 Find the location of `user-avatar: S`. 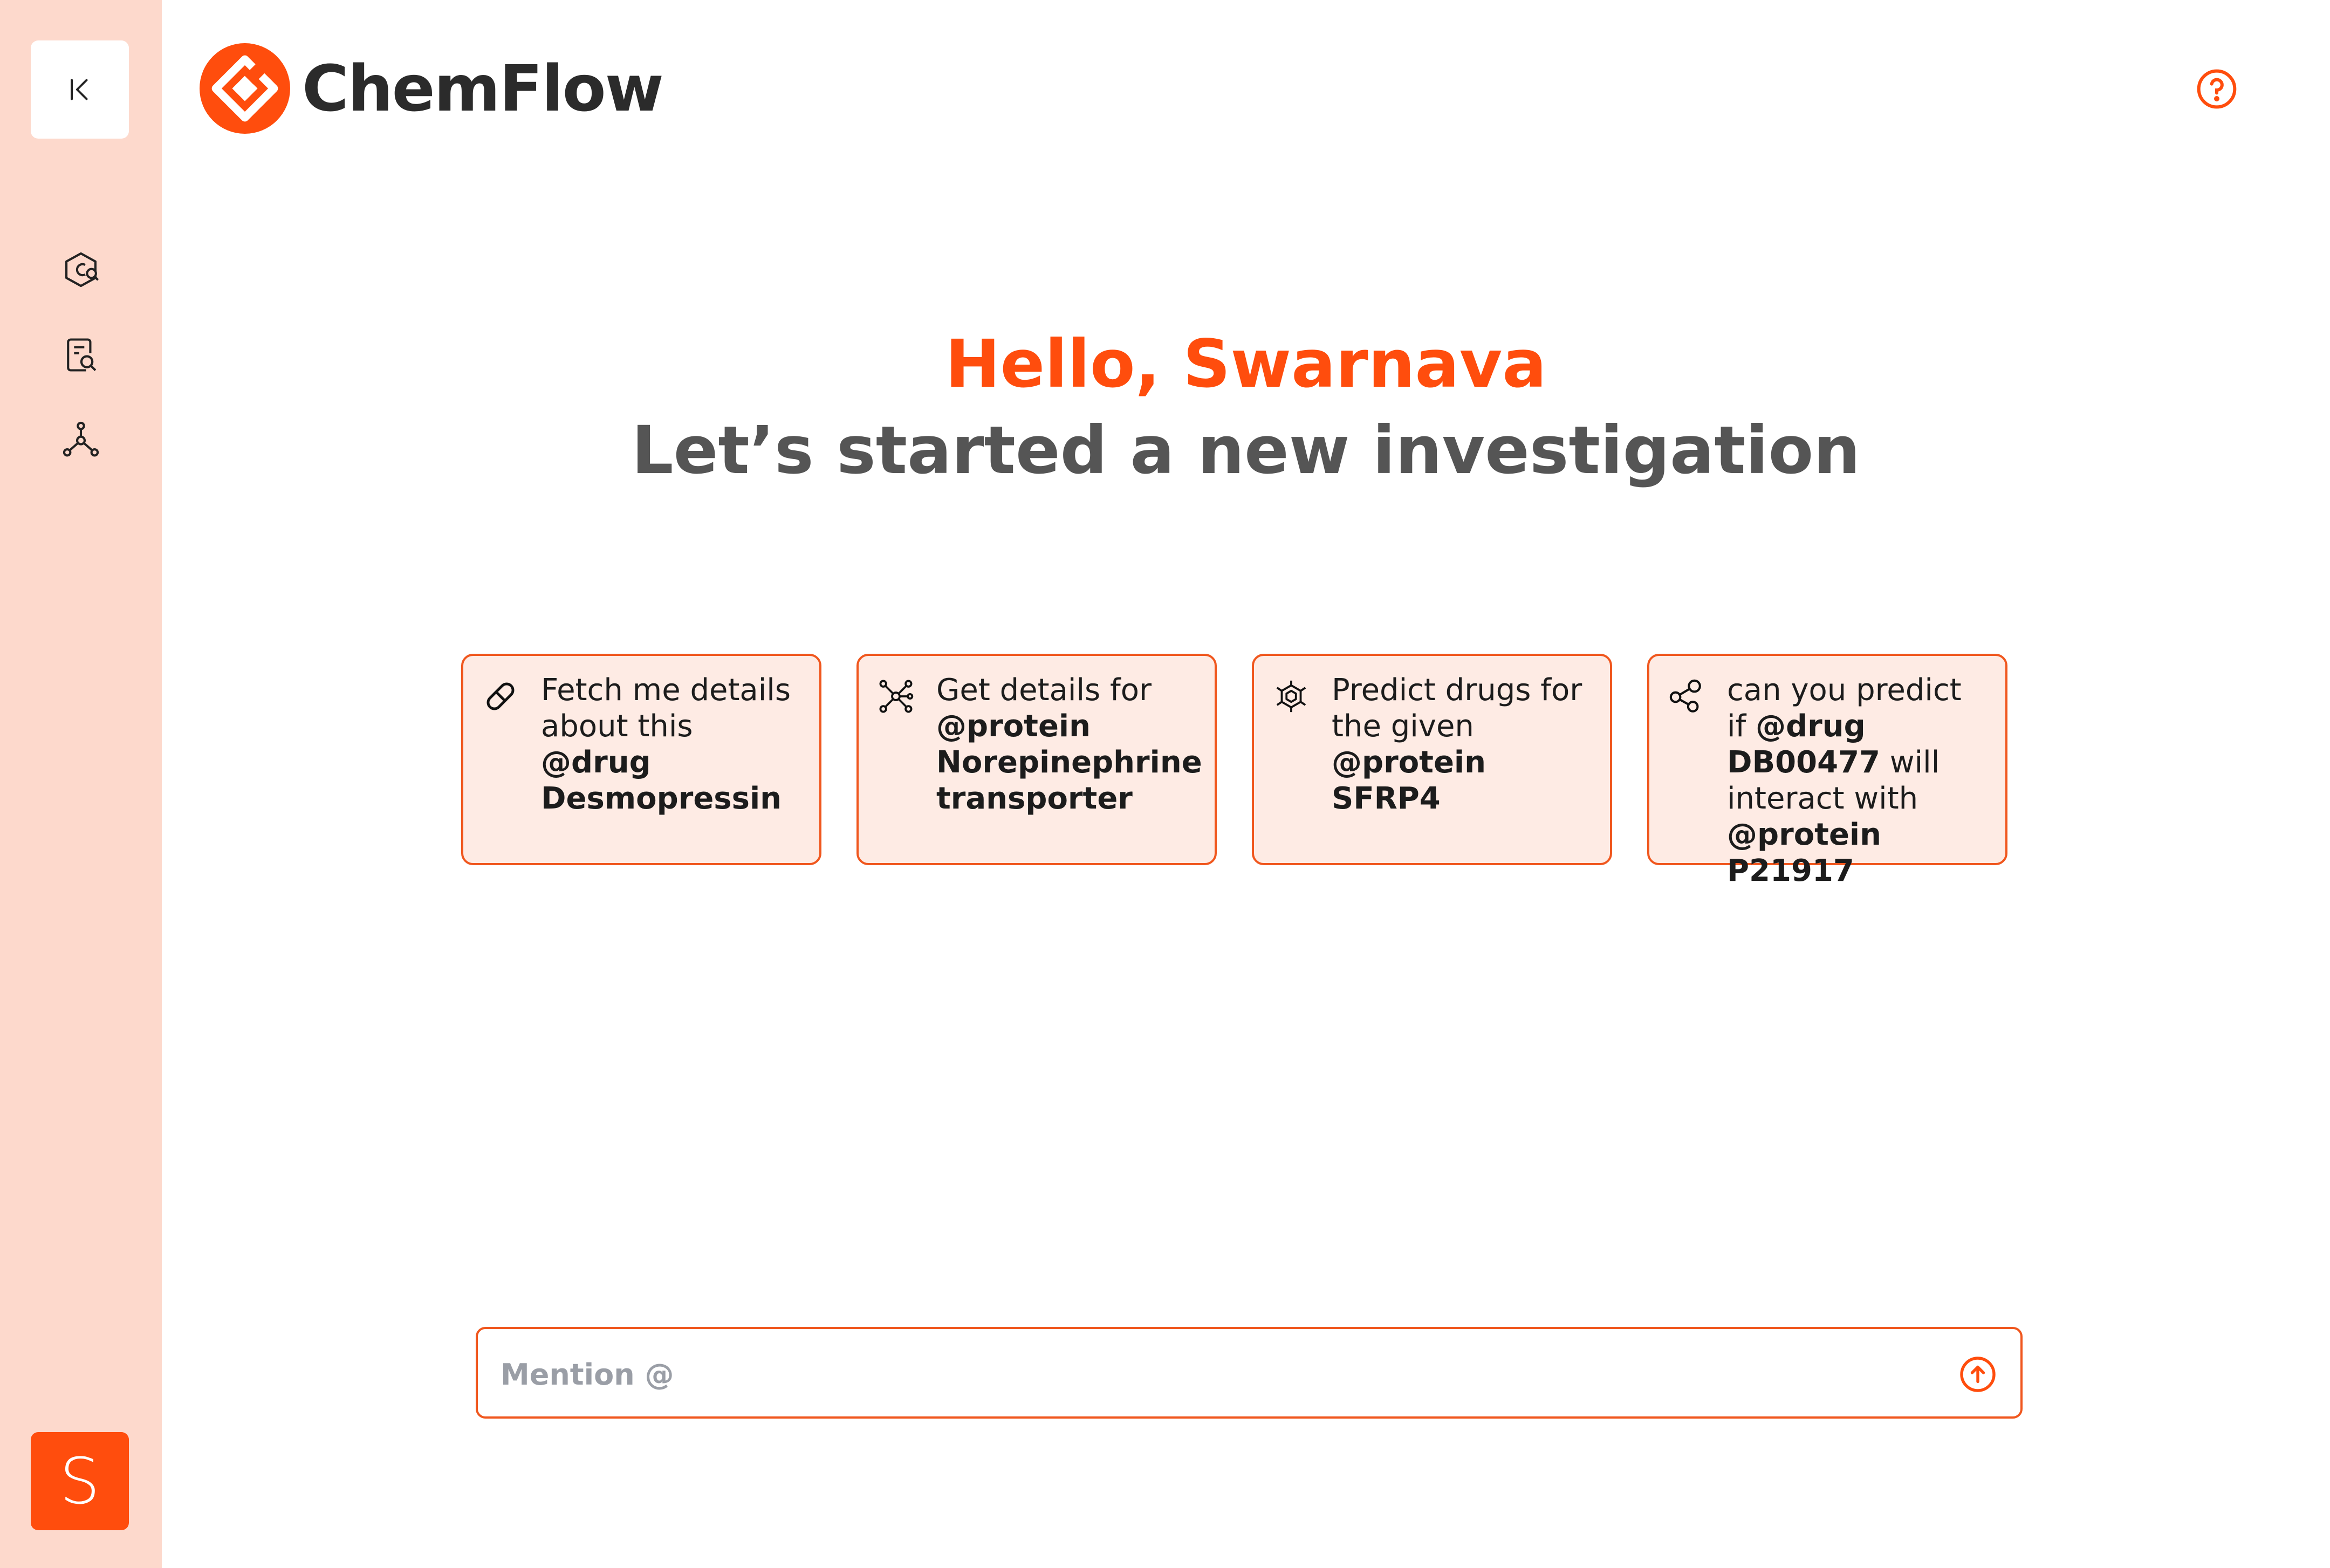

user-avatar: S is located at coordinates (80, 1481).